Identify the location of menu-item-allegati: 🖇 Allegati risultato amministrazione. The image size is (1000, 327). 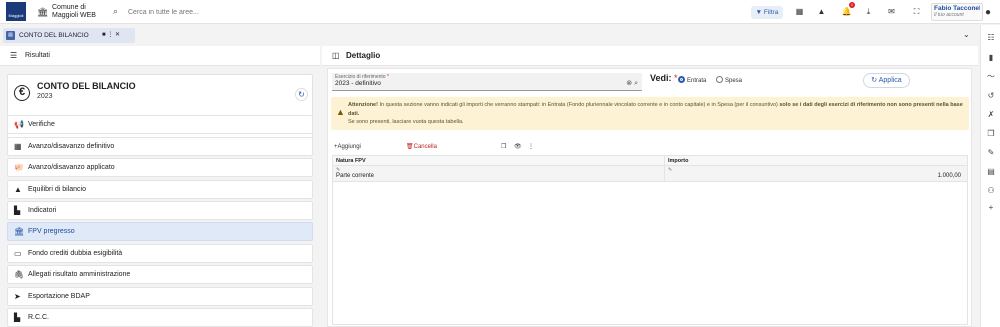
(160, 274).